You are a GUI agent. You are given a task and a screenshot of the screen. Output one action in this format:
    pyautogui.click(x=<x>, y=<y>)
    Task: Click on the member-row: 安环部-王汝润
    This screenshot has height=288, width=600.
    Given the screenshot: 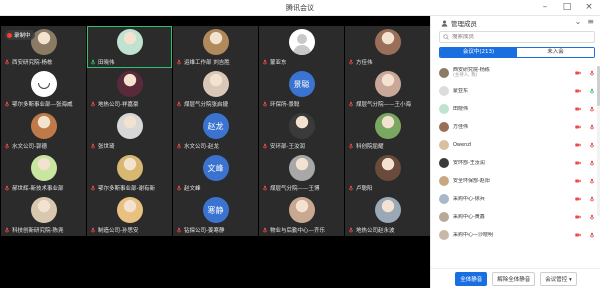 What is the action you would take?
    pyautogui.click(x=515, y=163)
    